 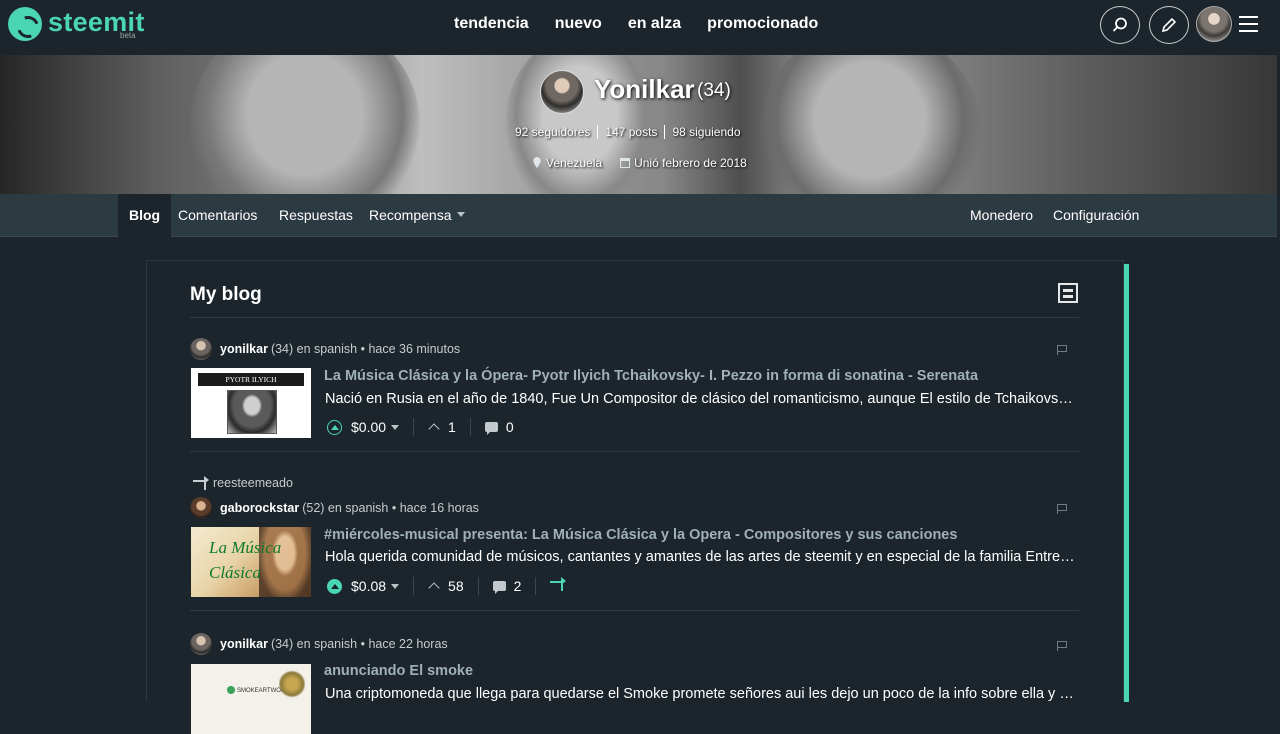 What do you see at coordinates (644, 89) in the screenshot?
I see `profile-name: Yonilkar` at bounding box center [644, 89].